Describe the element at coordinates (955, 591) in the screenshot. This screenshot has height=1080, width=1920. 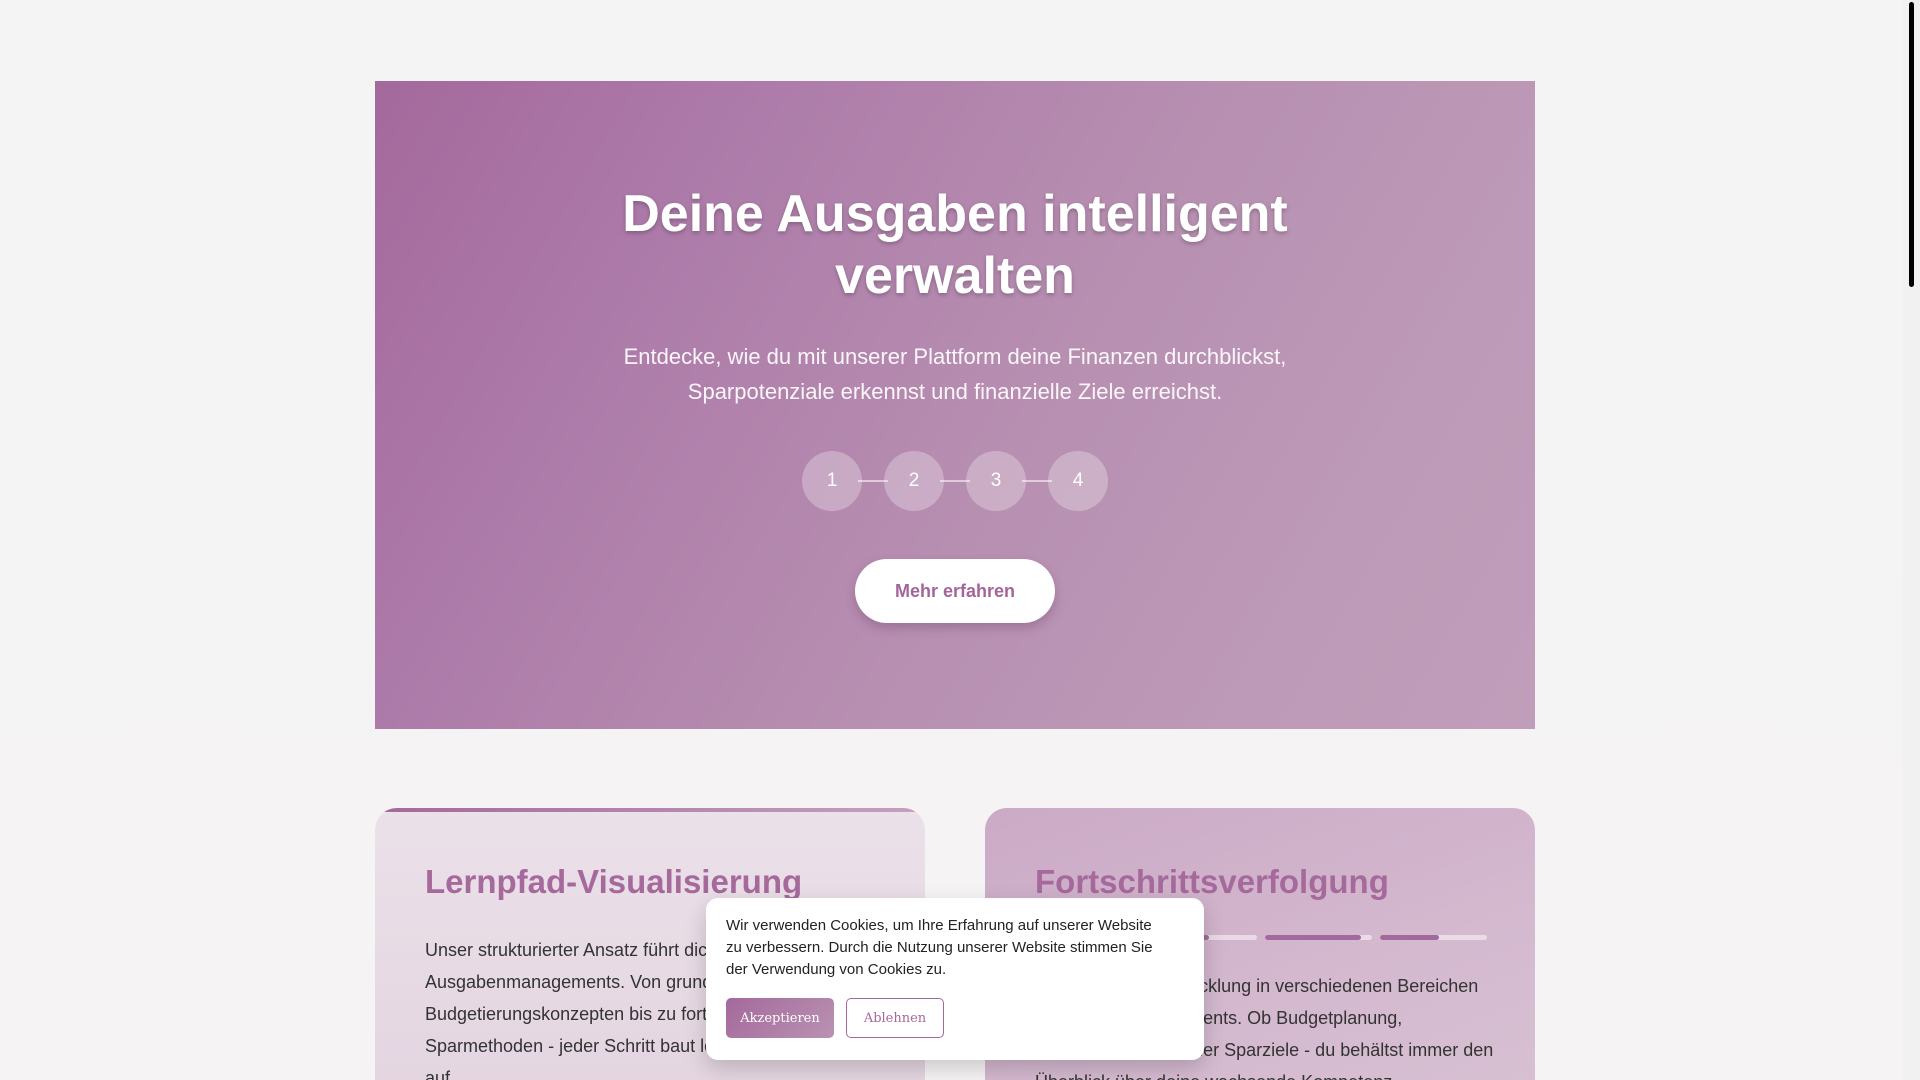
I see `learn-more-button: Mehr erfahren` at that location.